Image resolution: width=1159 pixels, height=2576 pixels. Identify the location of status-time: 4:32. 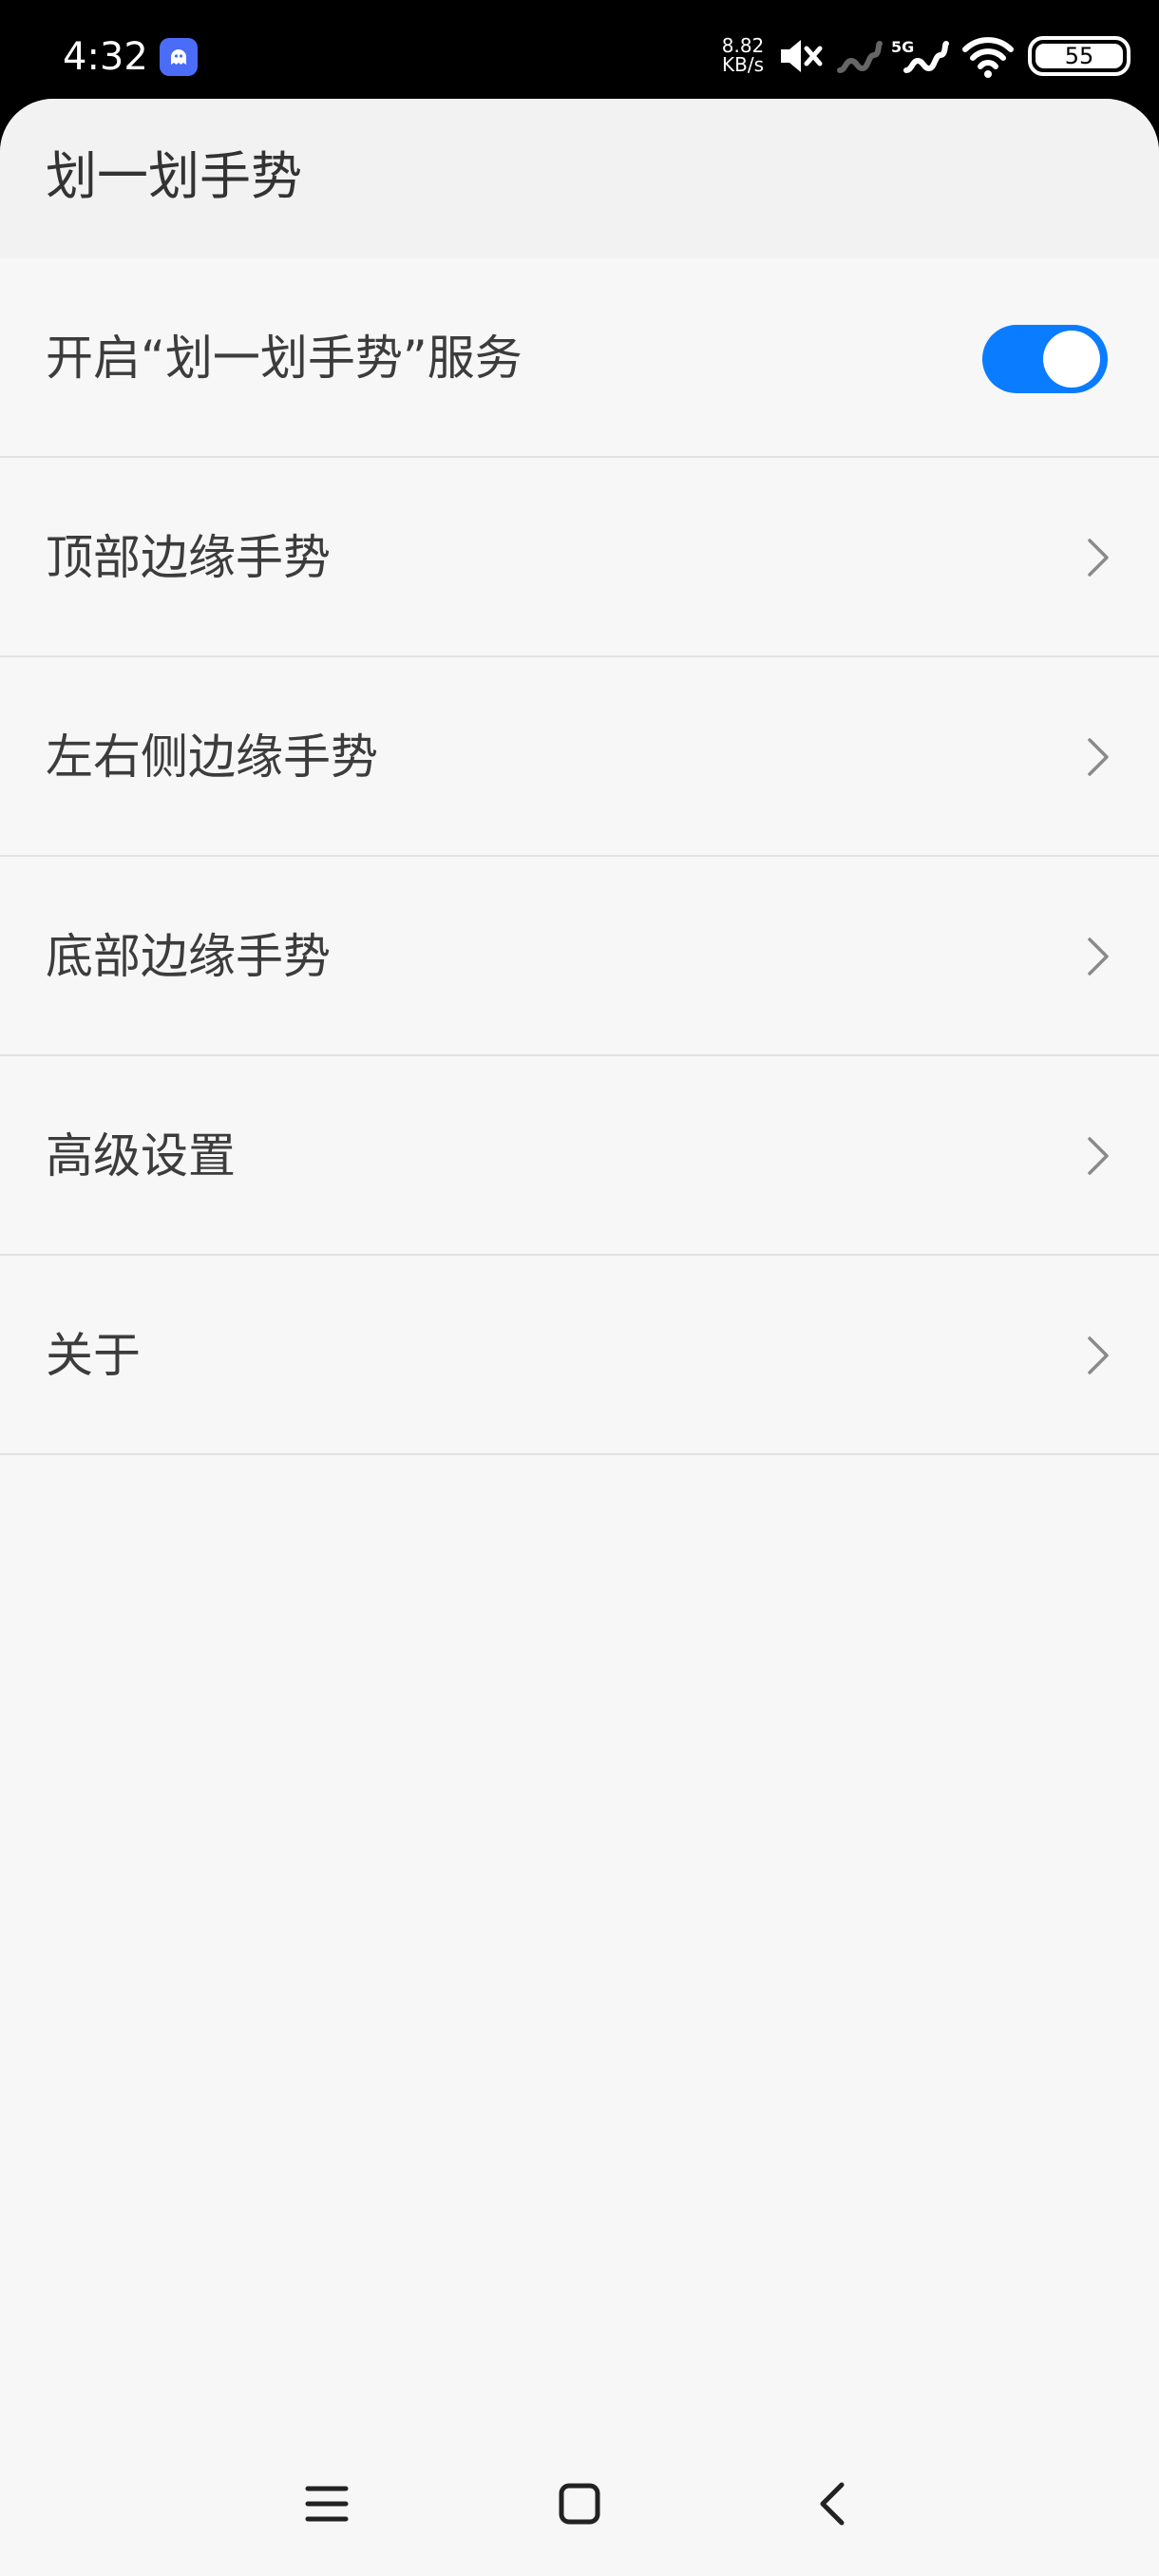
(105, 57).